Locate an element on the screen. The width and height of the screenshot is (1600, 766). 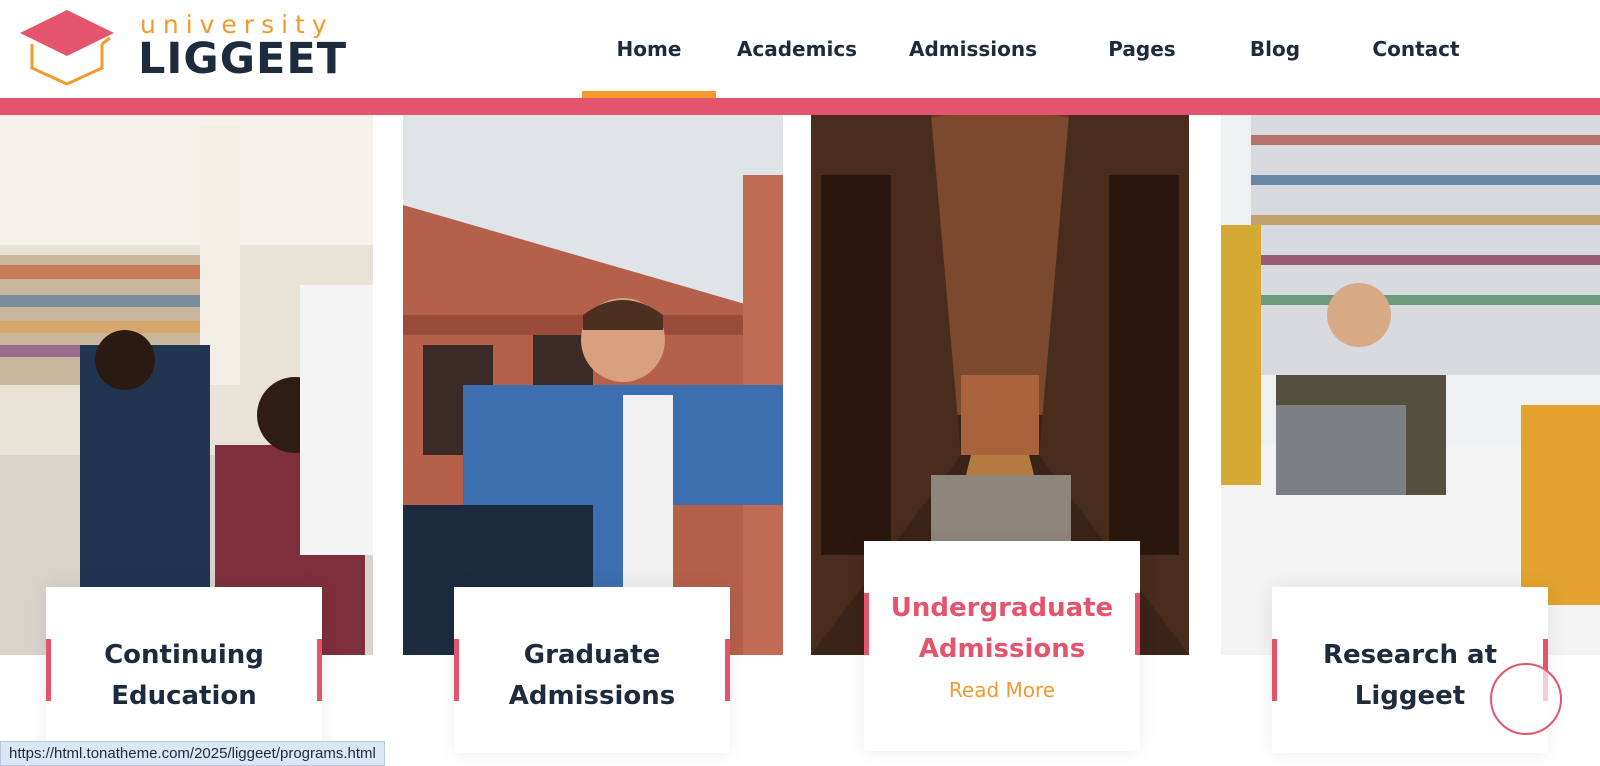
nav-label: Blog is located at coordinates (1275, 49).